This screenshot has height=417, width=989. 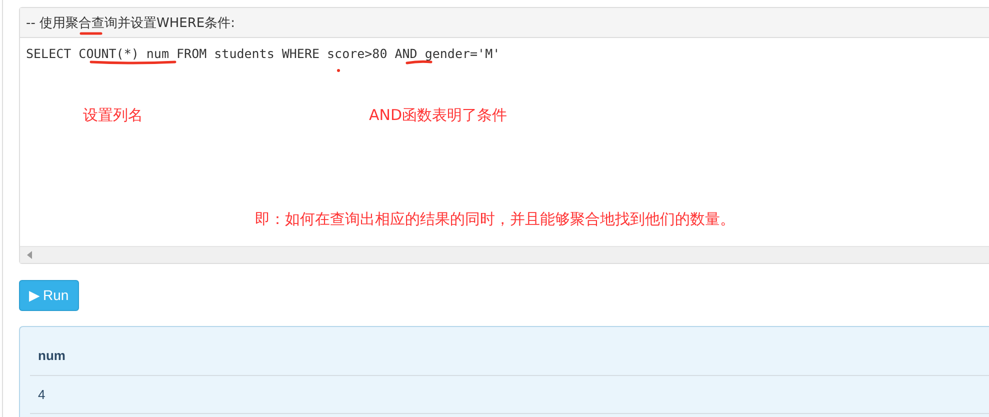 What do you see at coordinates (509, 394) in the screenshot?
I see `table-cell: 4` at bounding box center [509, 394].